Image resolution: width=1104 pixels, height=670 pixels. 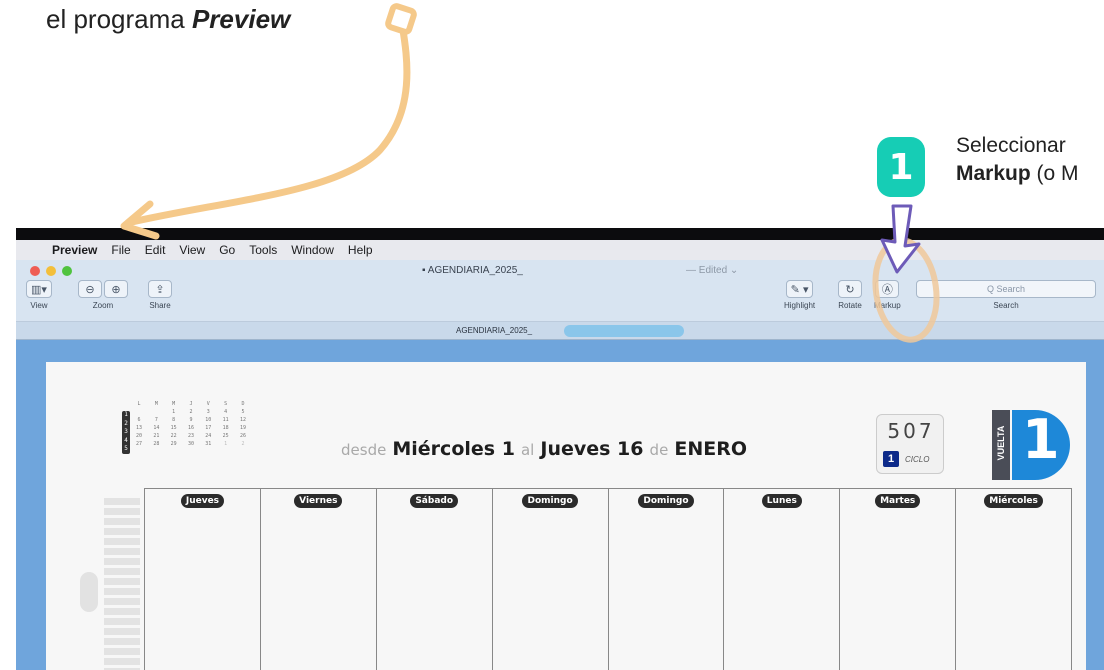 I want to click on day-column: Miércoles, so click(x=1014, y=579).